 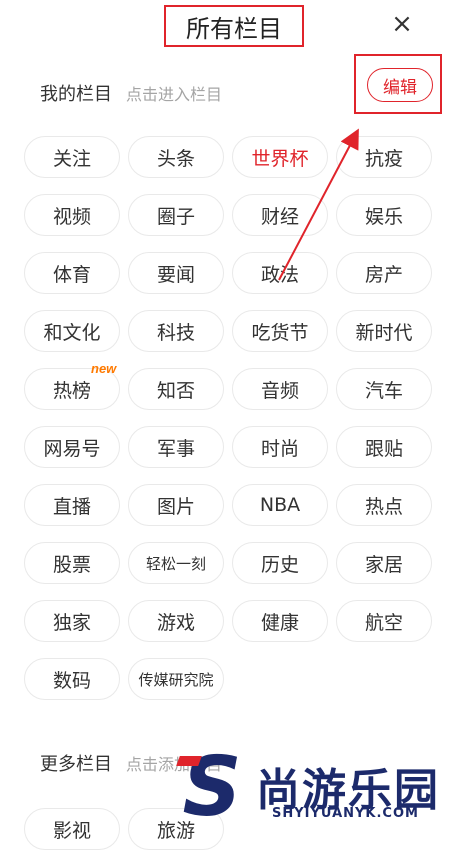 I want to click on my-column-chip: 吃货节, so click(x=280, y=331).